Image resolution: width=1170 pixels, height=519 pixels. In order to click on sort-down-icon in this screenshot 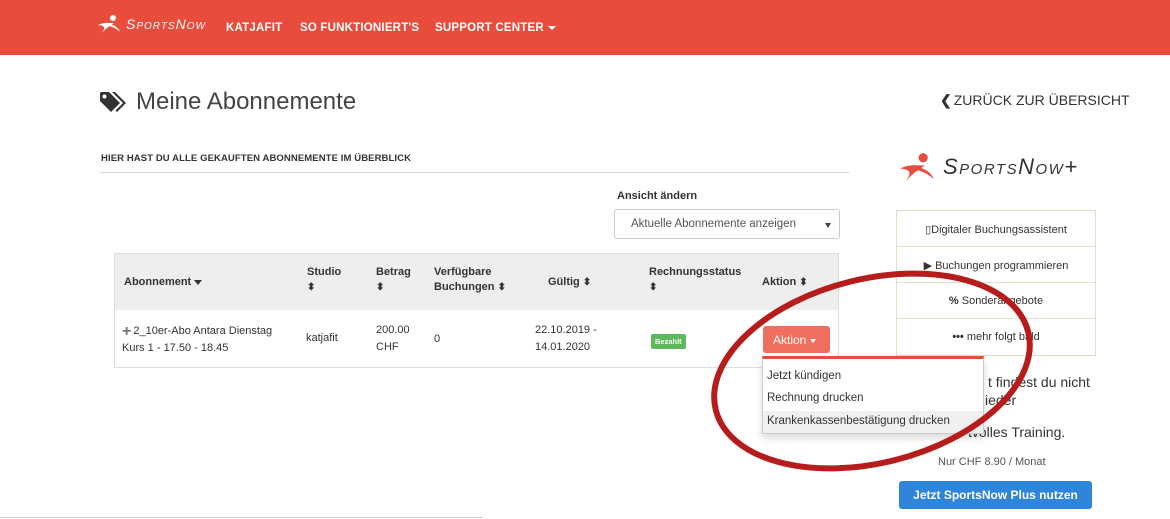, I will do `click(198, 282)`.